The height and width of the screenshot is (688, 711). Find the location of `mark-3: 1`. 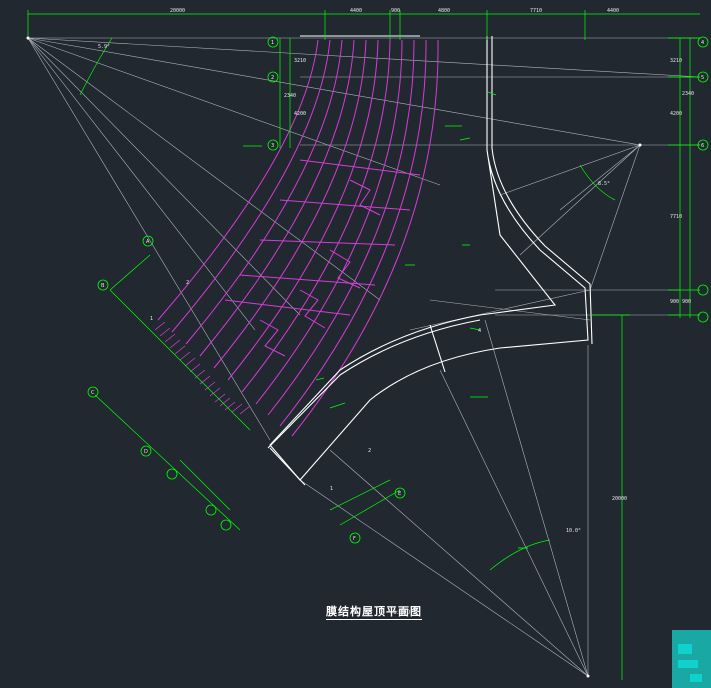

mark-3: 1 is located at coordinates (331, 489).